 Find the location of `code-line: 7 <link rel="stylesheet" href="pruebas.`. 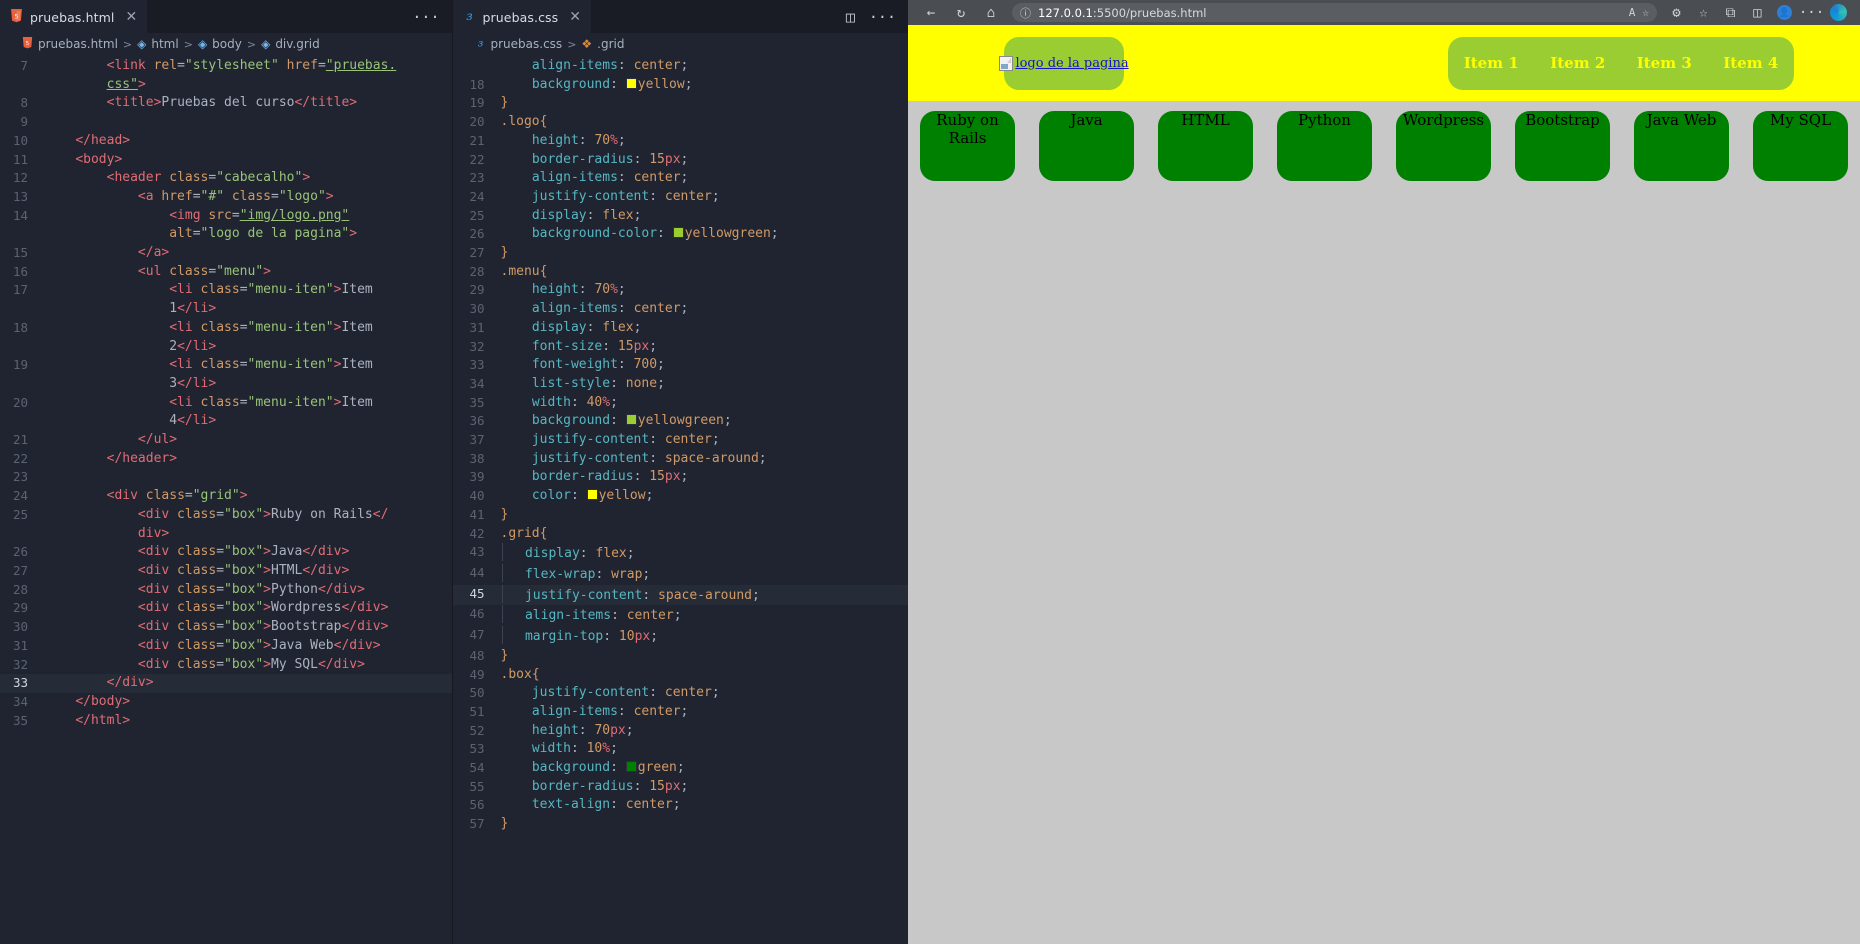

code-line: 7 <link rel="stylesheet" href="pruebas. is located at coordinates (226, 66).